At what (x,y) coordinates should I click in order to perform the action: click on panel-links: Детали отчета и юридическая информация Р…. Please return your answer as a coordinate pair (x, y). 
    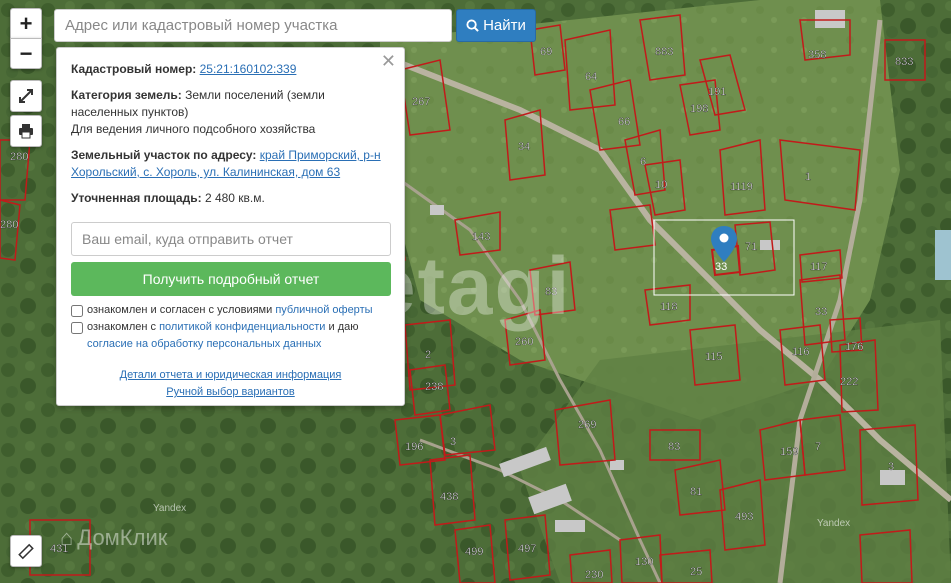
    Looking at the image, I should click on (230, 384).